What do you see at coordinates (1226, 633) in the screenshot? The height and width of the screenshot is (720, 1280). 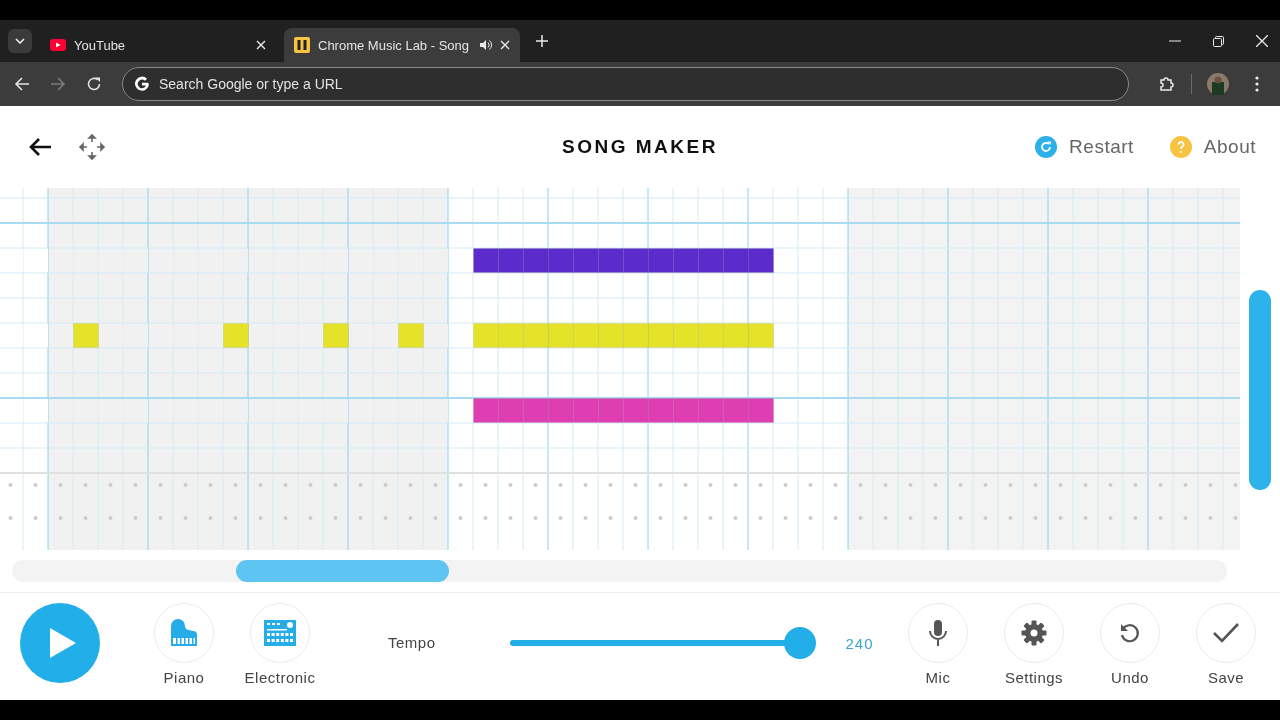 I see `checkmark-icon` at bounding box center [1226, 633].